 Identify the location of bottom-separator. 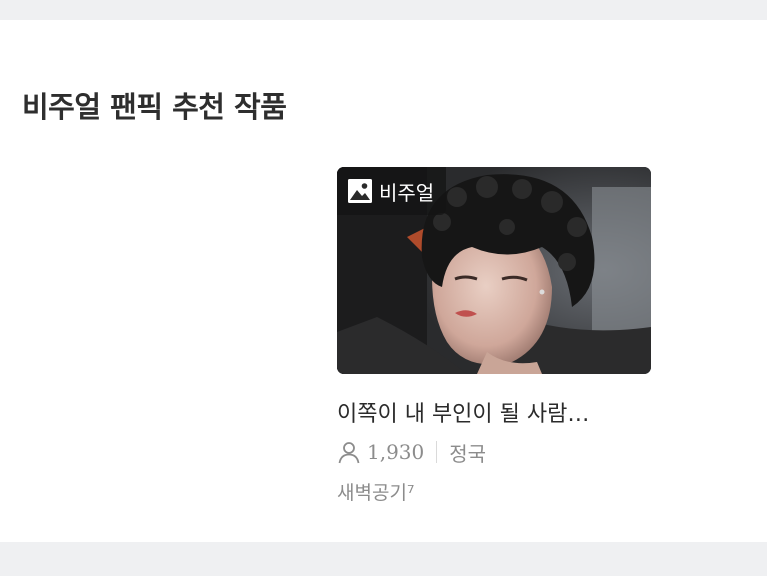
(383, 559).